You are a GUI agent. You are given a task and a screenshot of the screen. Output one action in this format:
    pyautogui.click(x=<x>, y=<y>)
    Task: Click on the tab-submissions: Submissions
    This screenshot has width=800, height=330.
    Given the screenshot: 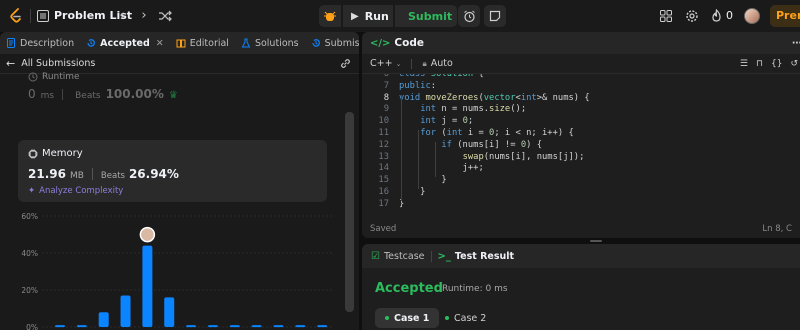 What is the action you would take?
    pyautogui.click(x=332, y=43)
    